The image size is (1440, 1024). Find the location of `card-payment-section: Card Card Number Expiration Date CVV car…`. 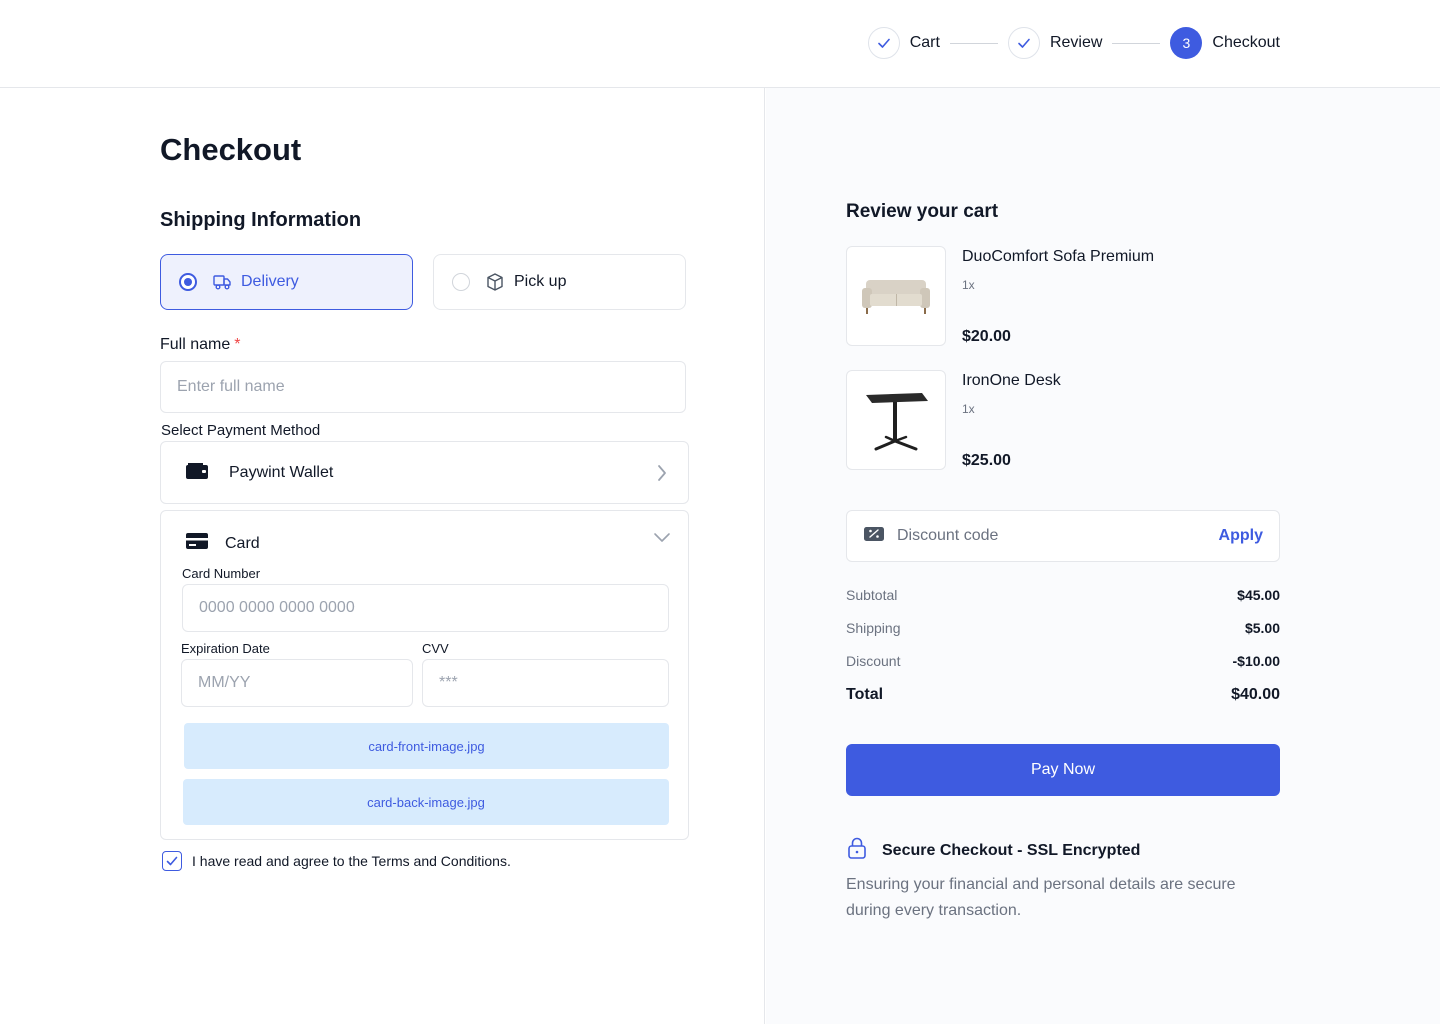

card-payment-section: Card Card Number Expiration Date CVV car… is located at coordinates (424, 675).